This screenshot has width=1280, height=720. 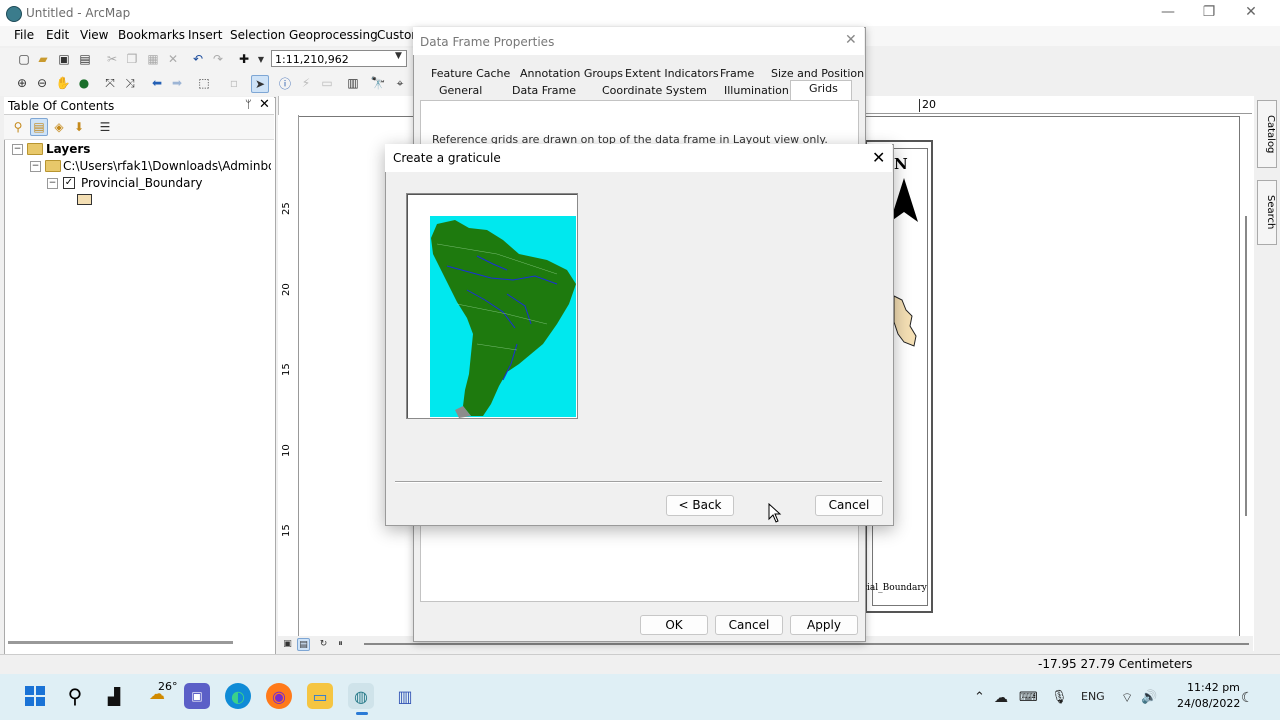 I want to click on html-popup-icon: ▭, so click(x=327, y=83).